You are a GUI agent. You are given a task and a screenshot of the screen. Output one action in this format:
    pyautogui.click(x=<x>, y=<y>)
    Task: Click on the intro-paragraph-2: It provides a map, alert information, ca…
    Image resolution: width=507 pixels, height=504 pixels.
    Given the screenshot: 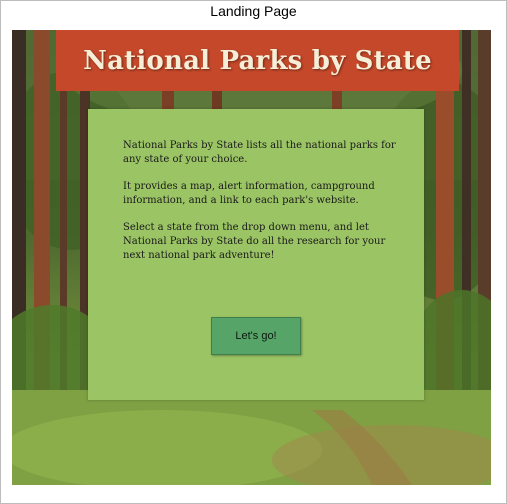 What is the action you would take?
    pyautogui.click(x=249, y=193)
    